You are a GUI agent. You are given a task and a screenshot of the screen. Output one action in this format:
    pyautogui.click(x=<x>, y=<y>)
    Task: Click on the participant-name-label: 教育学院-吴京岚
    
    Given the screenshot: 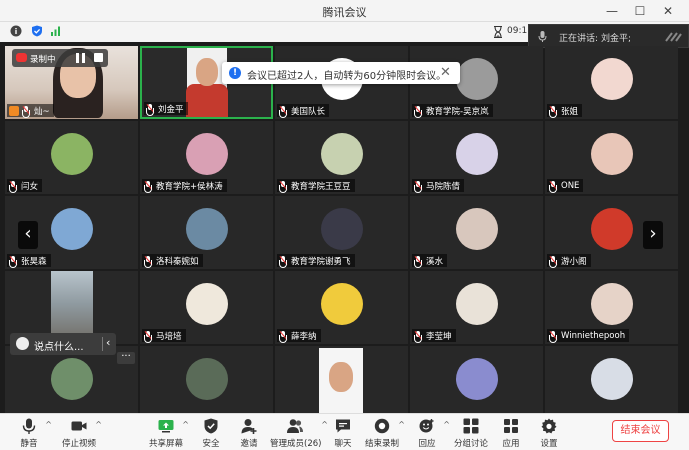 What is the action you would take?
    pyautogui.click(x=452, y=111)
    